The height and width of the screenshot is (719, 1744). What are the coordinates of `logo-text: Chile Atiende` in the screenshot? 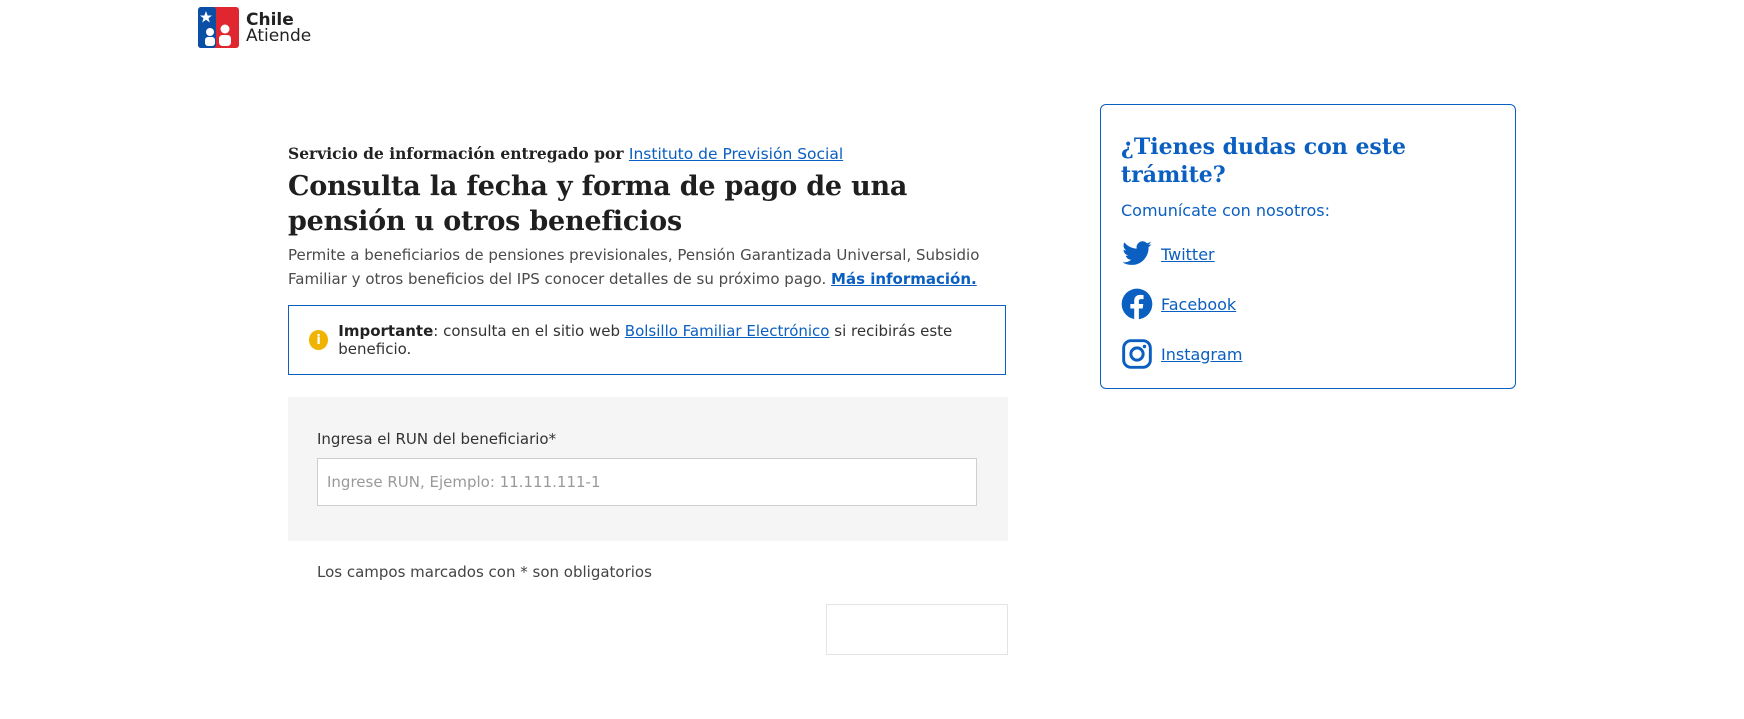 It's located at (279, 28).